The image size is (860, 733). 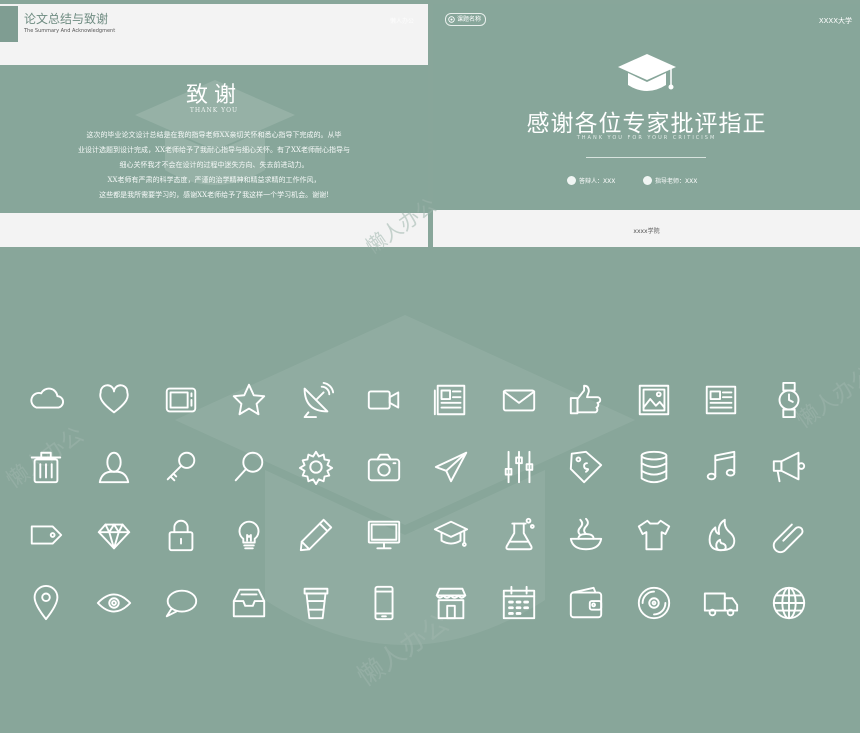 What do you see at coordinates (676, 181) in the screenshot?
I see `advisor-label: 指导老师：XXX` at bounding box center [676, 181].